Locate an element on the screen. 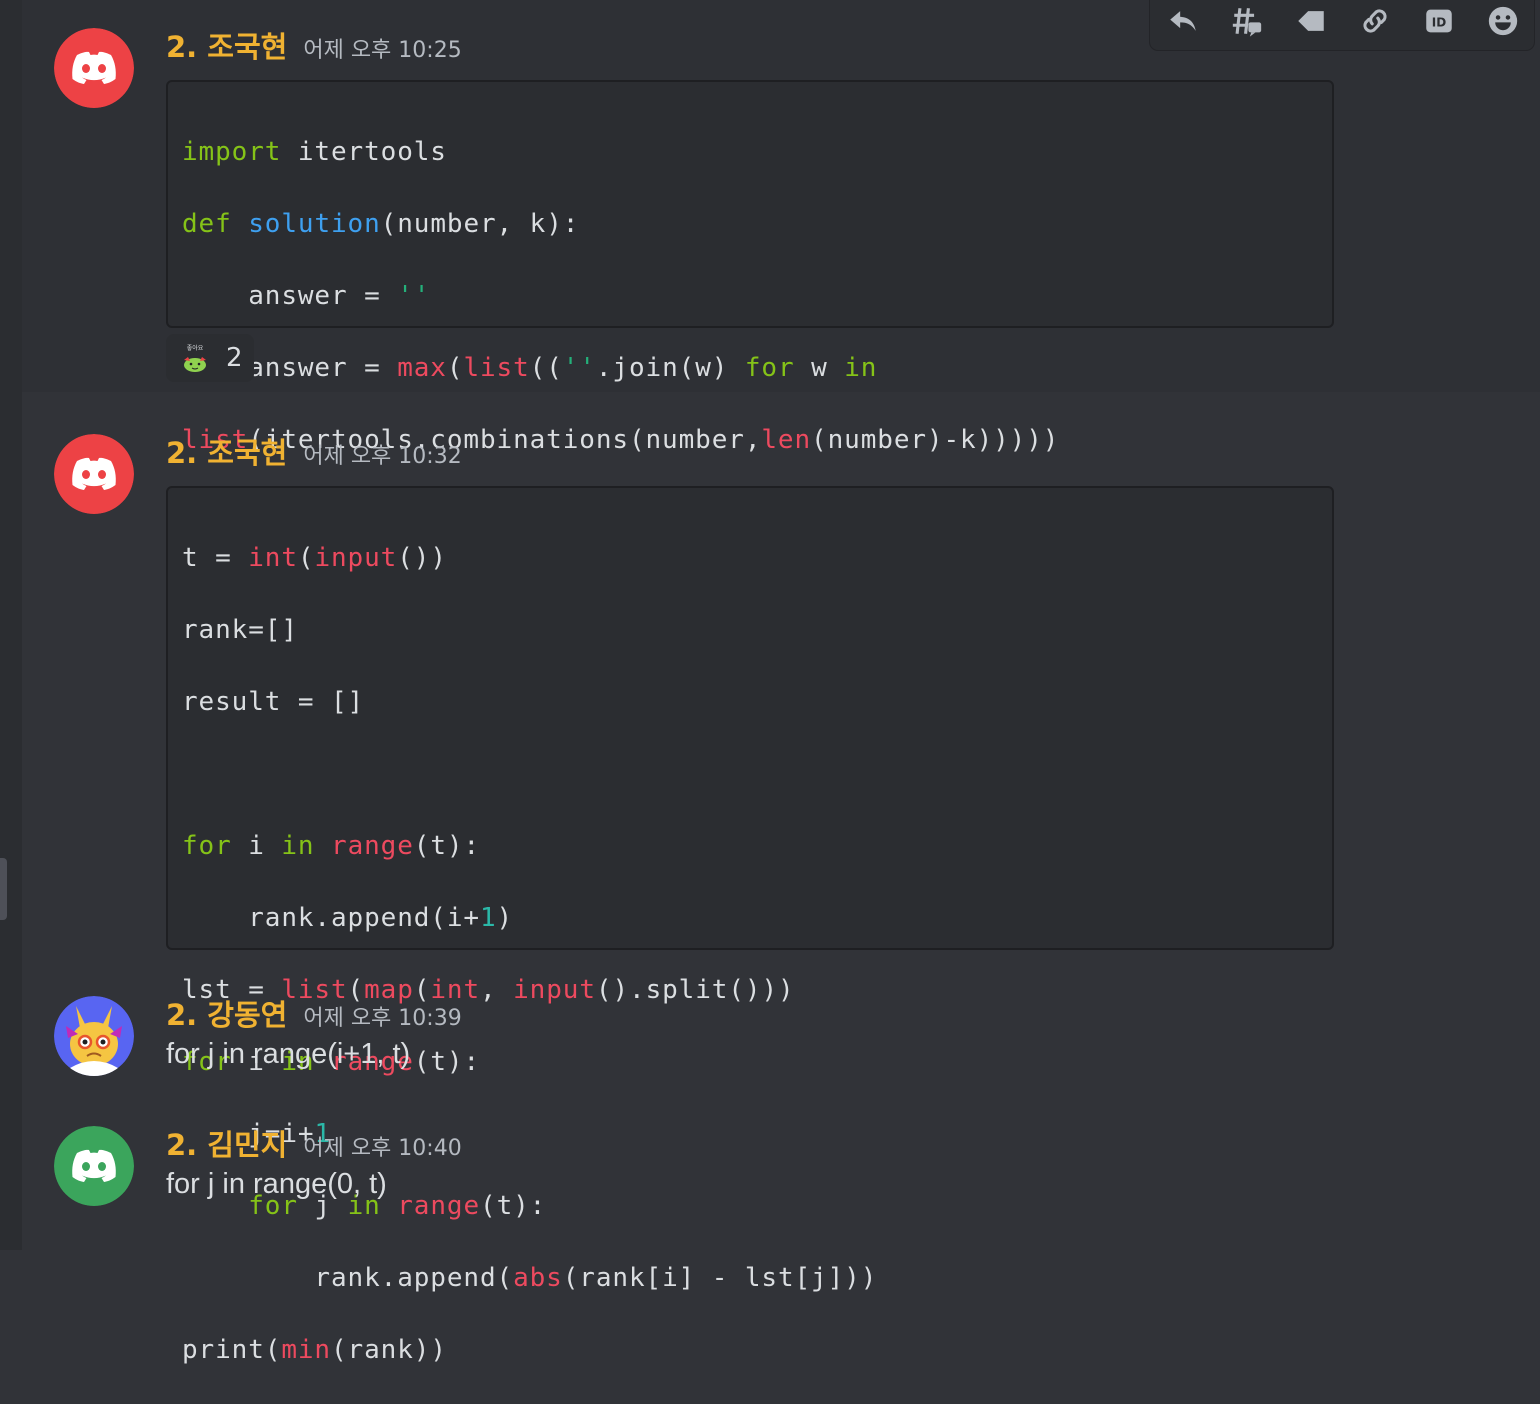 The image size is (1540, 1404). tag-button is located at coordinates (1311, 21).